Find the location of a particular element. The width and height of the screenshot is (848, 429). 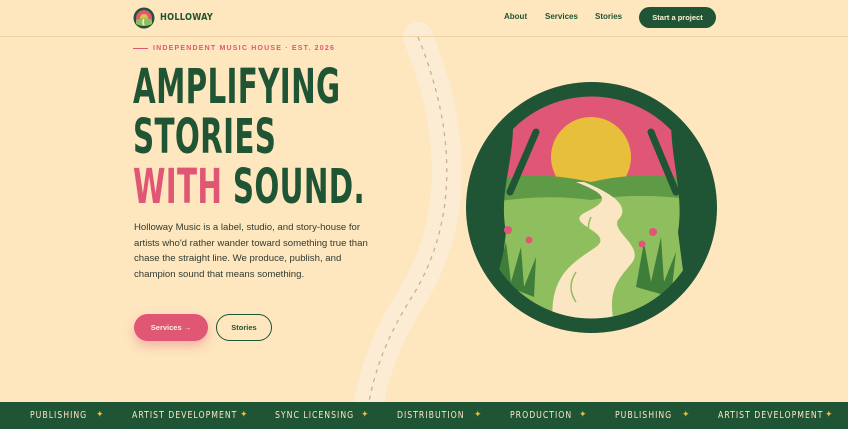

stories-button: Stories is located at coordinates (244, 327).